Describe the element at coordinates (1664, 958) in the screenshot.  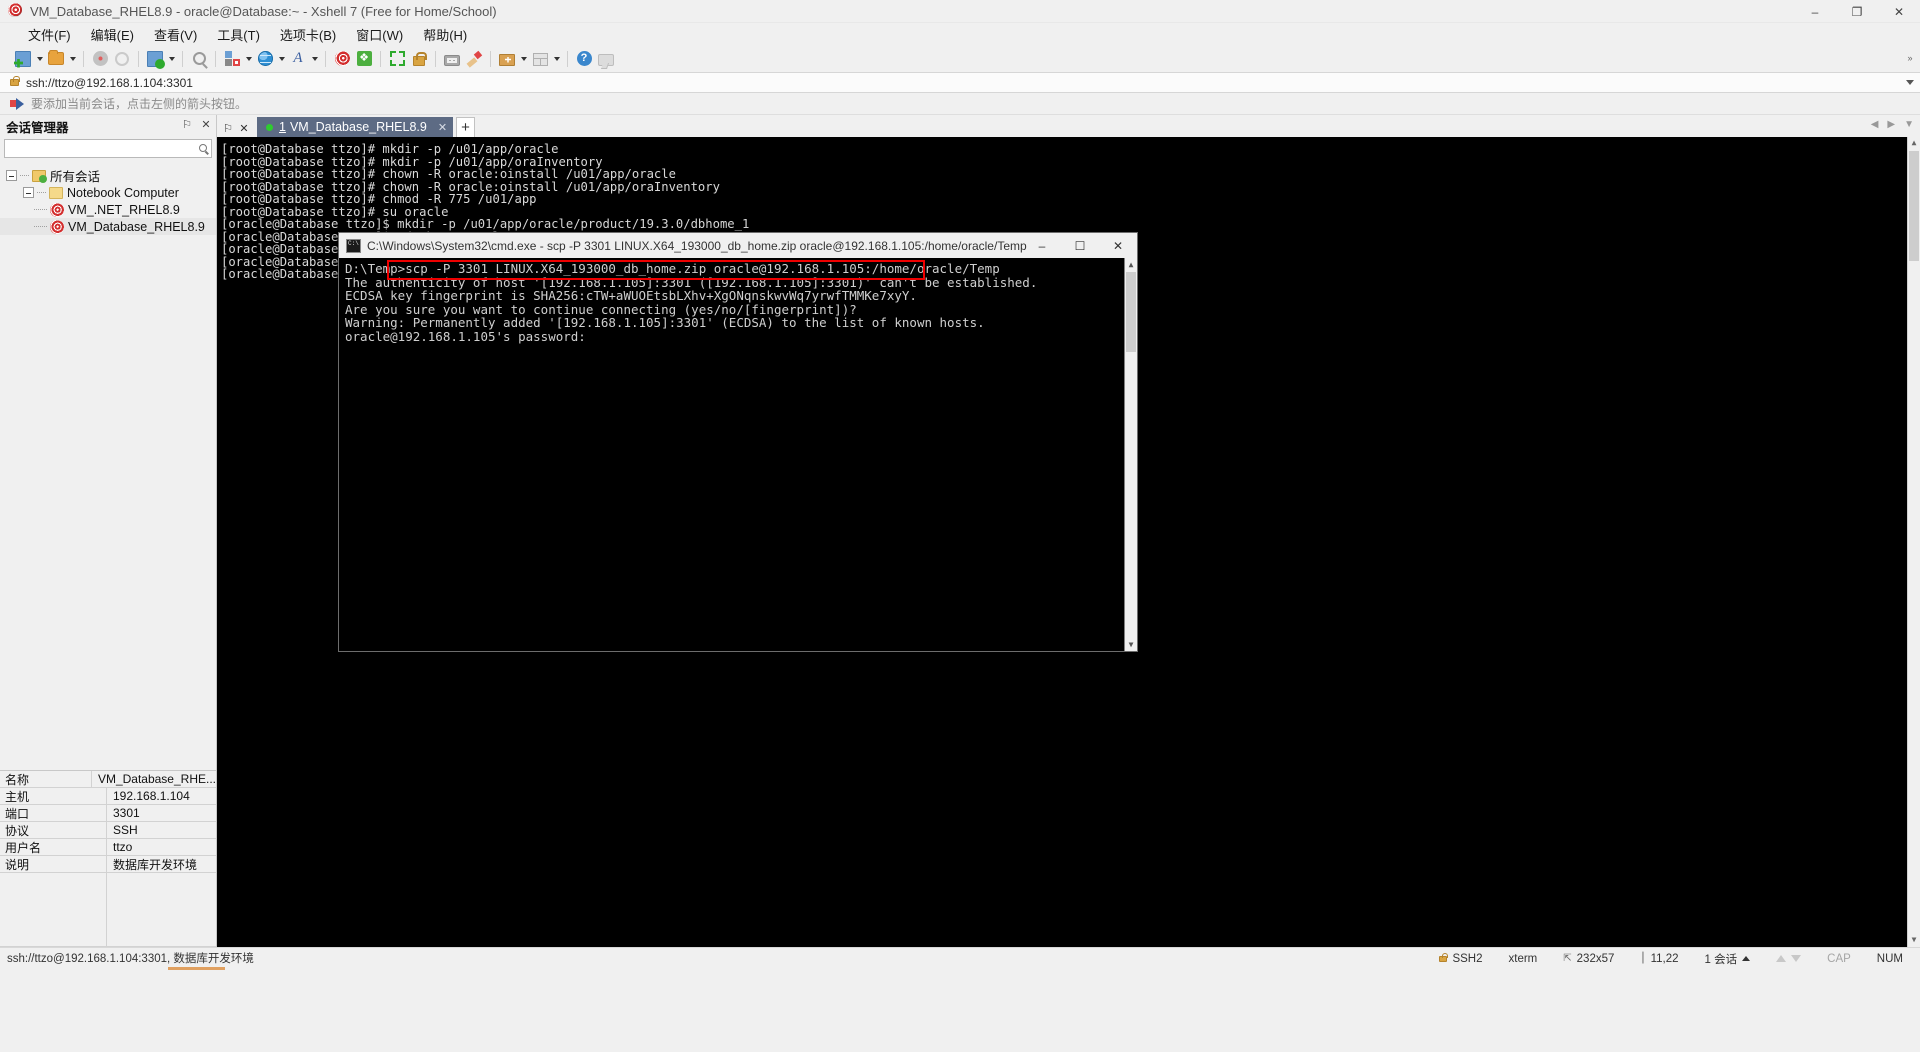
I see `status-cursor-label: 11,22` at that location.